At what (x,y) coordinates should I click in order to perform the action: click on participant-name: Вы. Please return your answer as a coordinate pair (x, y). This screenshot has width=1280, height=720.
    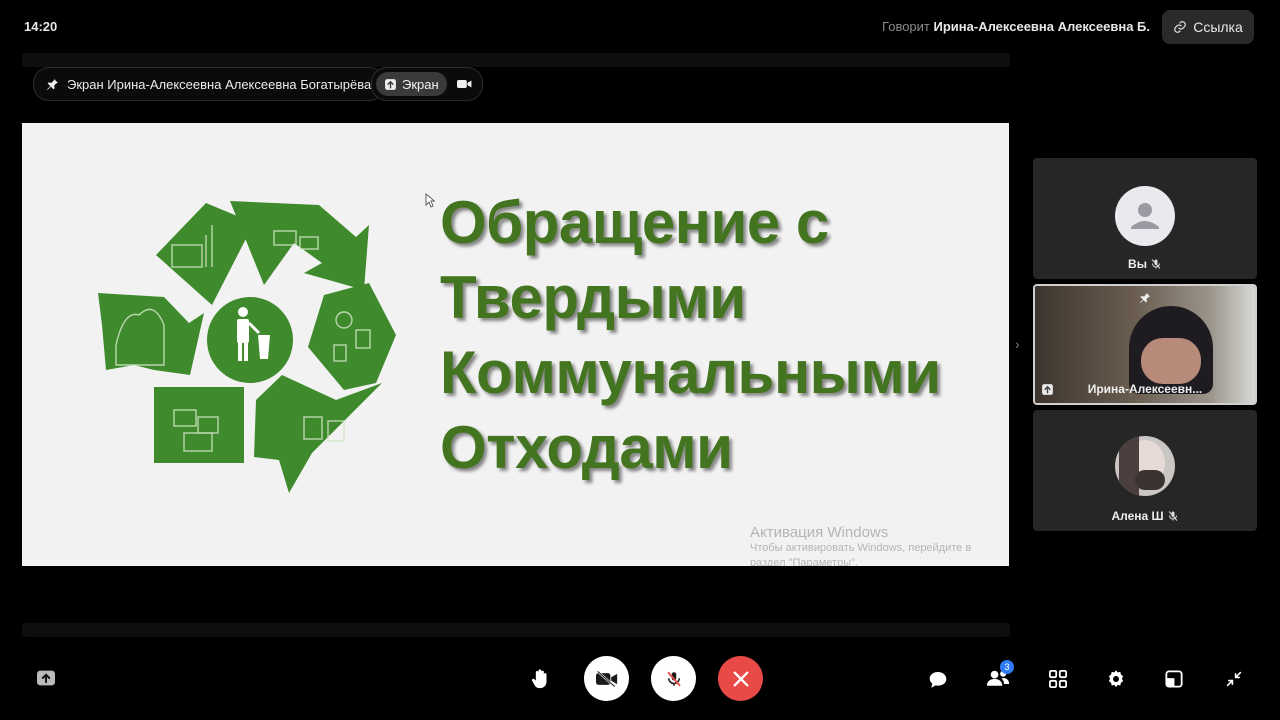
    Looking at the image, I should click on (1145, 264).